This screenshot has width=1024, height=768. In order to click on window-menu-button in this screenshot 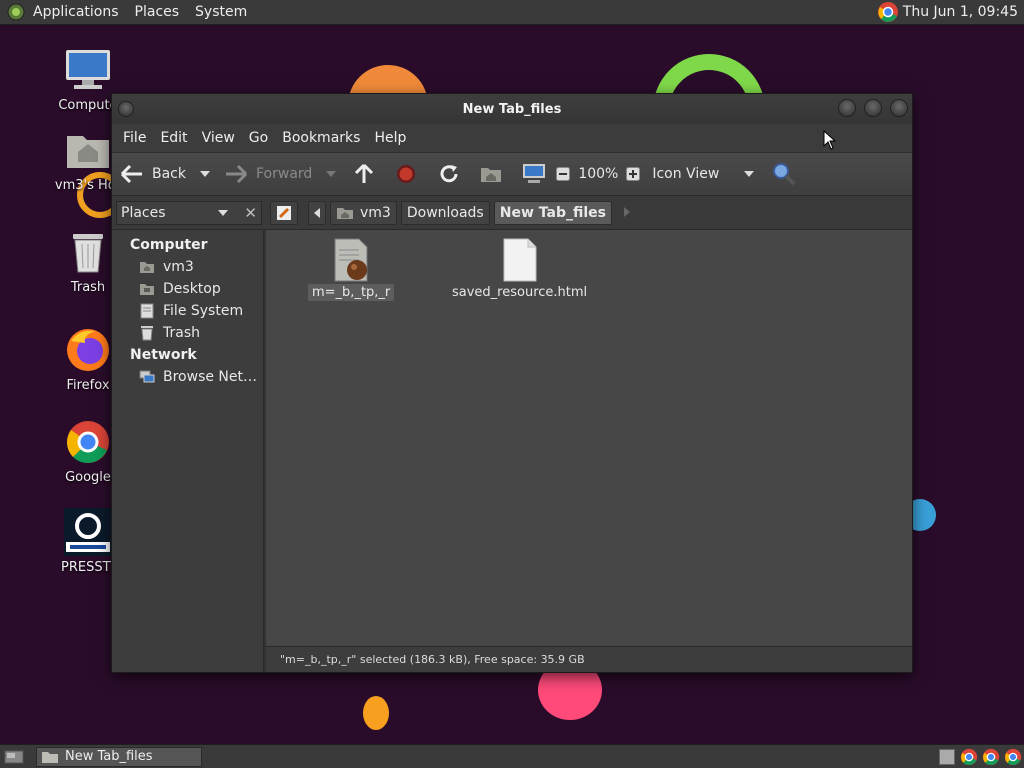, I will do `click(126, 109)`.